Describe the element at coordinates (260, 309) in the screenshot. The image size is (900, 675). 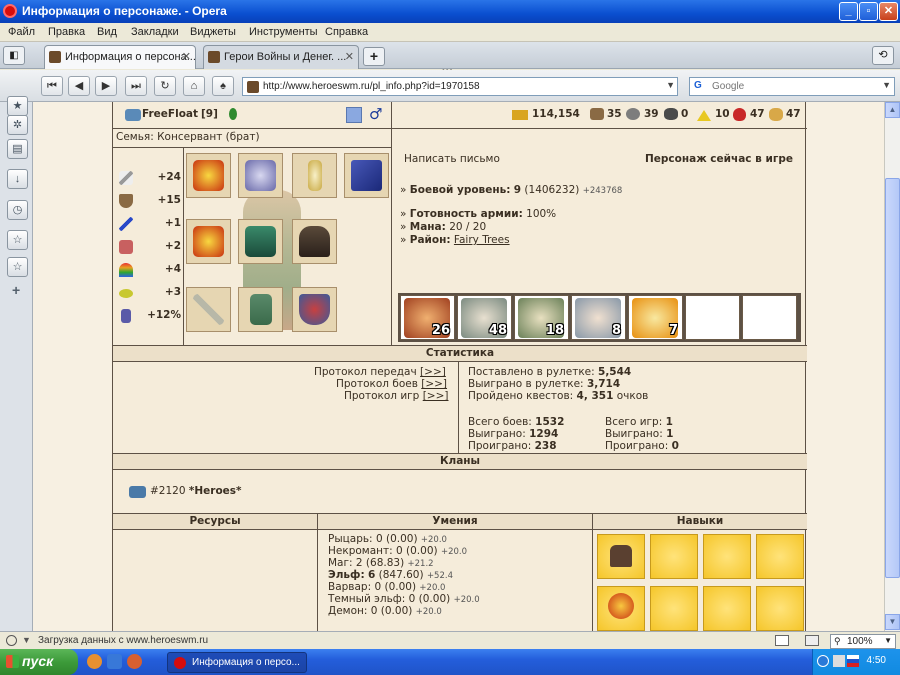
I see `slot-boots` at that location.